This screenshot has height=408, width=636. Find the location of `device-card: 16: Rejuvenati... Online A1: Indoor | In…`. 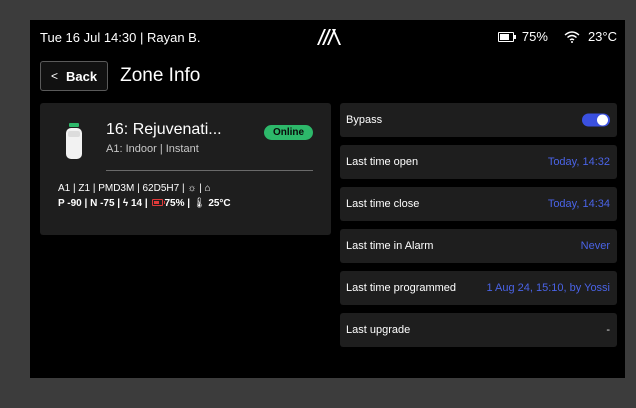

device-card: 16: Rejuvenati... Online A1: Indoor | In… is located at coordinates (185, 169).